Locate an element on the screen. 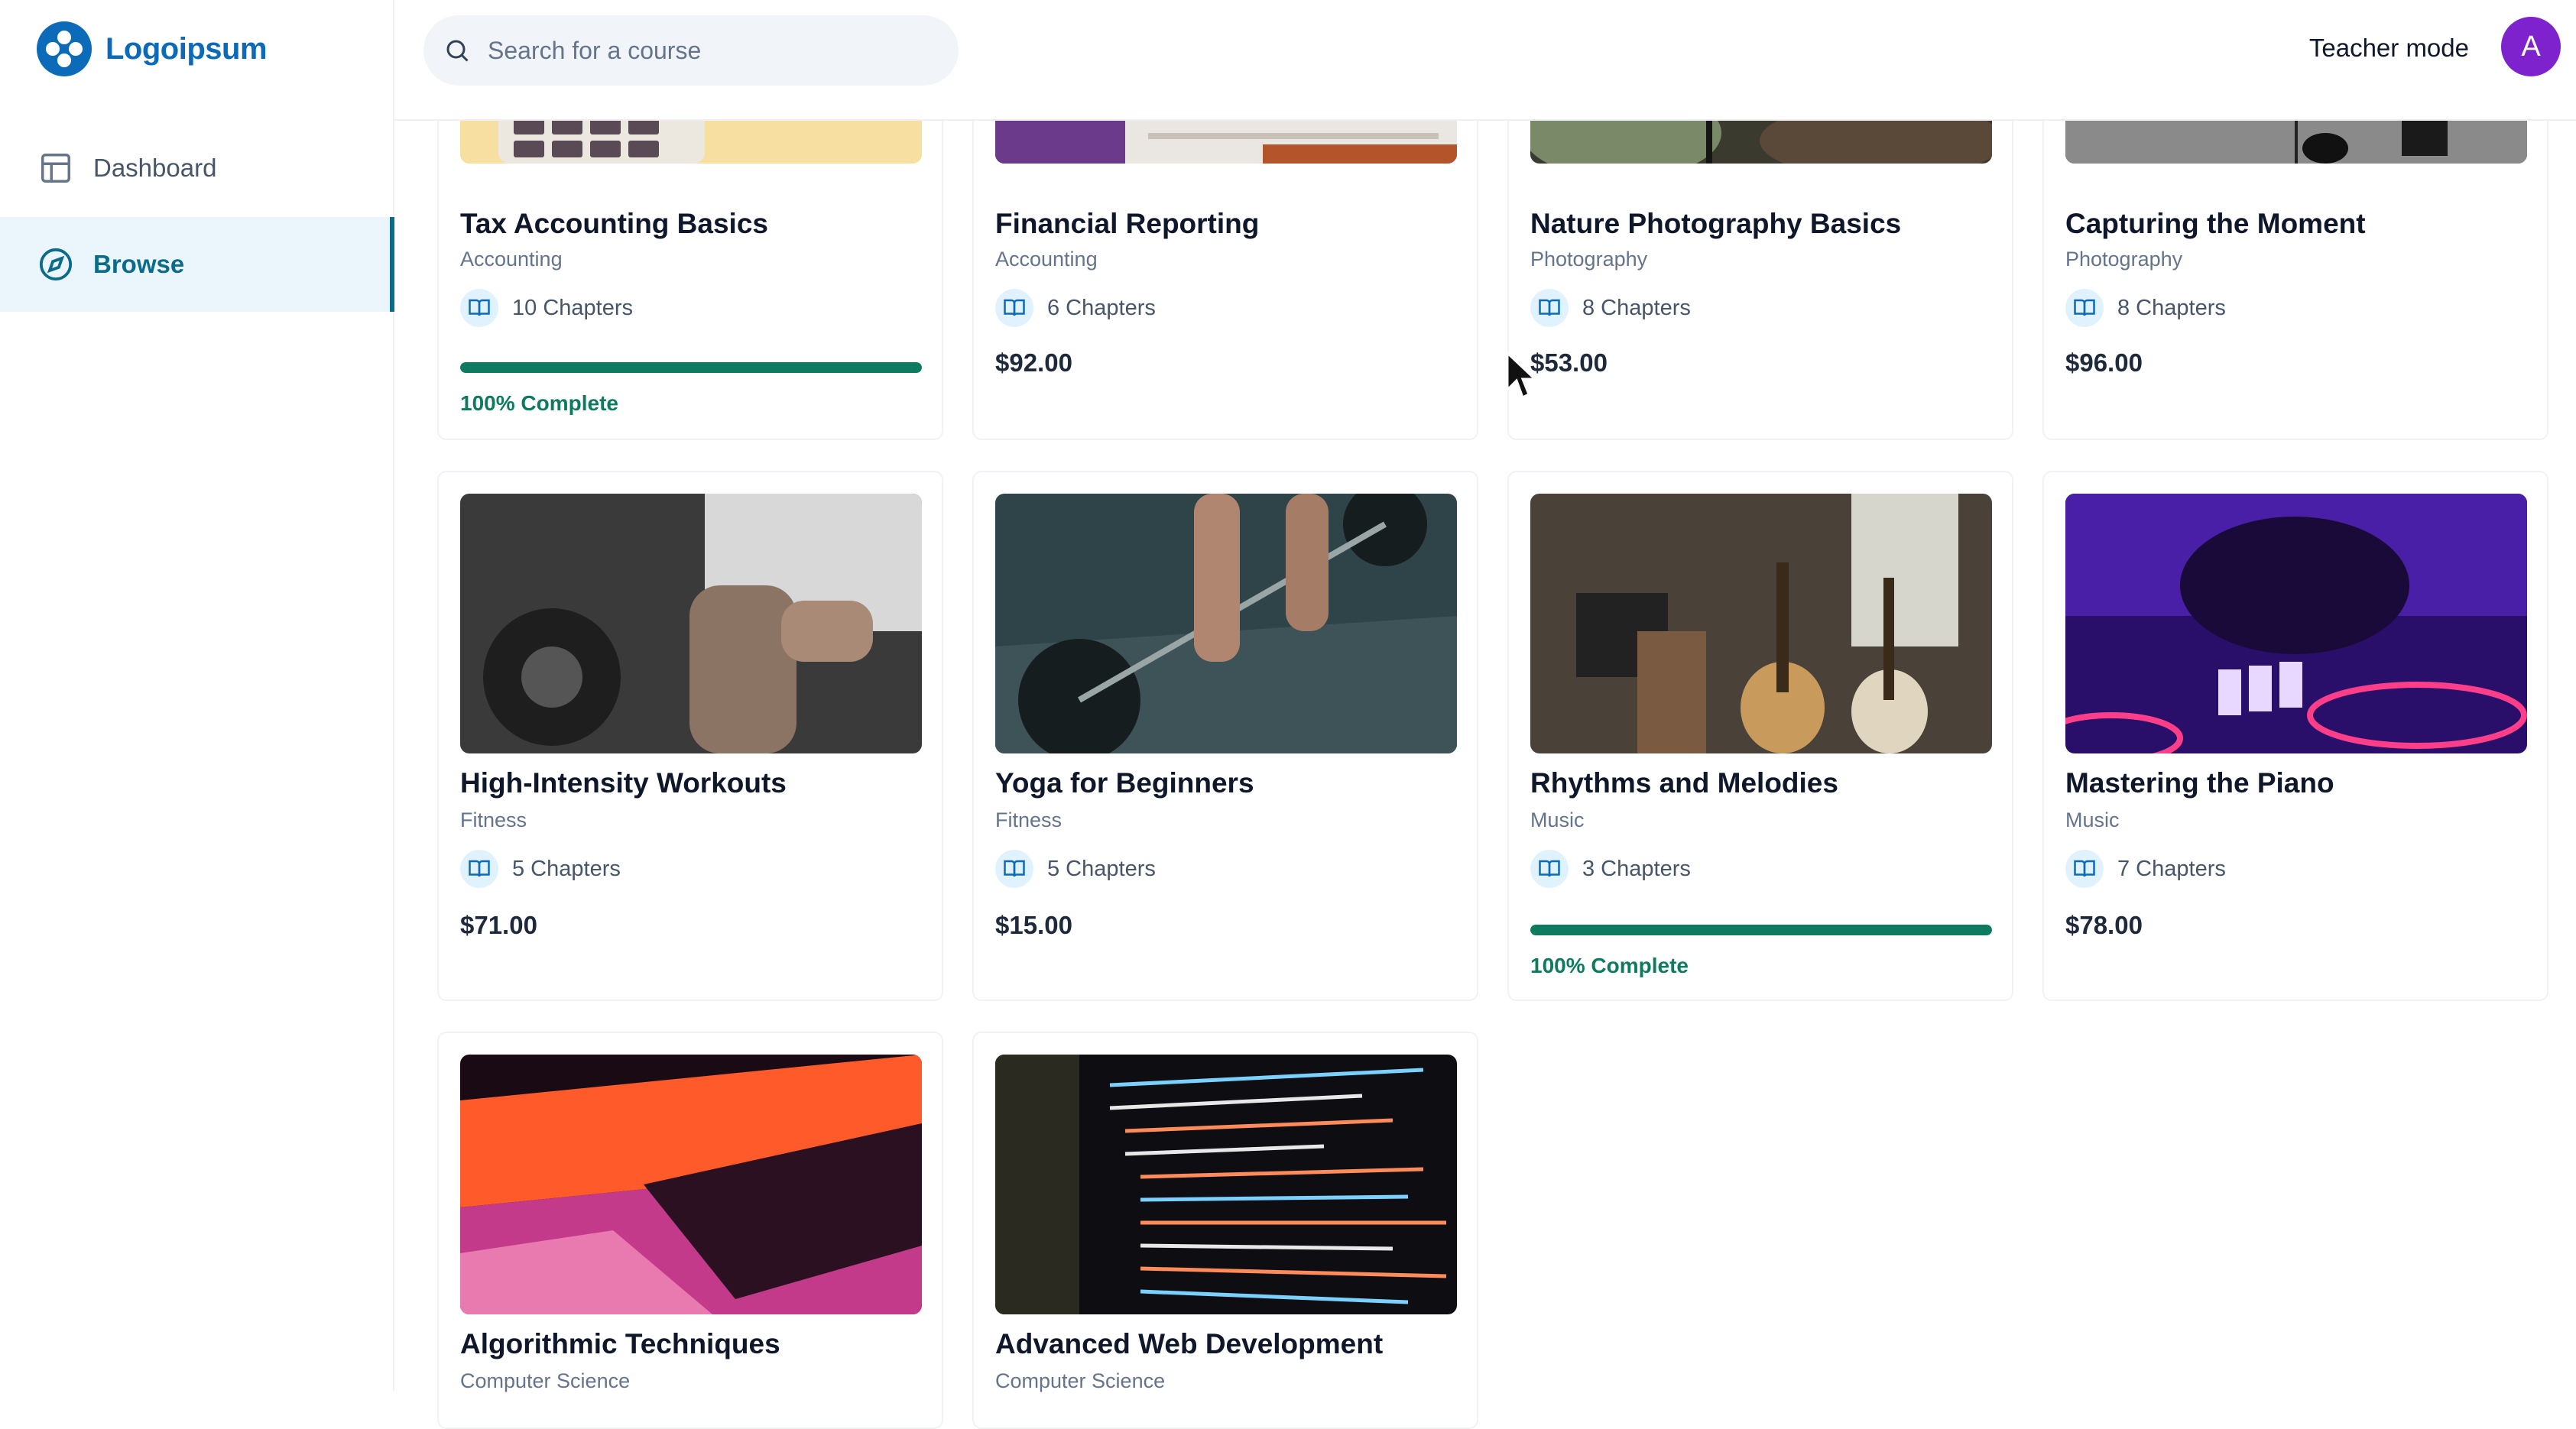  course-price: $96.00 is located at coordinates (2104, 362).